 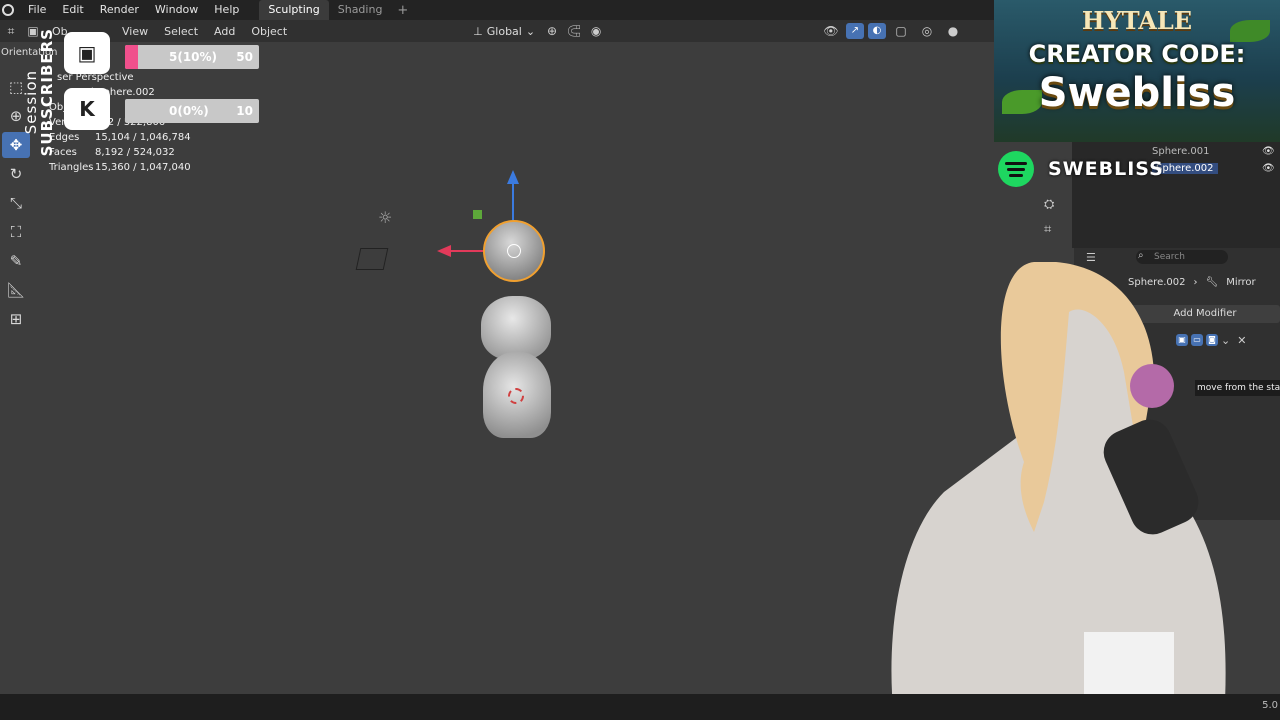 What do you see at coordinates (119, 10) in the screenshot?
I see `menu-render: Render` at bounding box center [119, 10].